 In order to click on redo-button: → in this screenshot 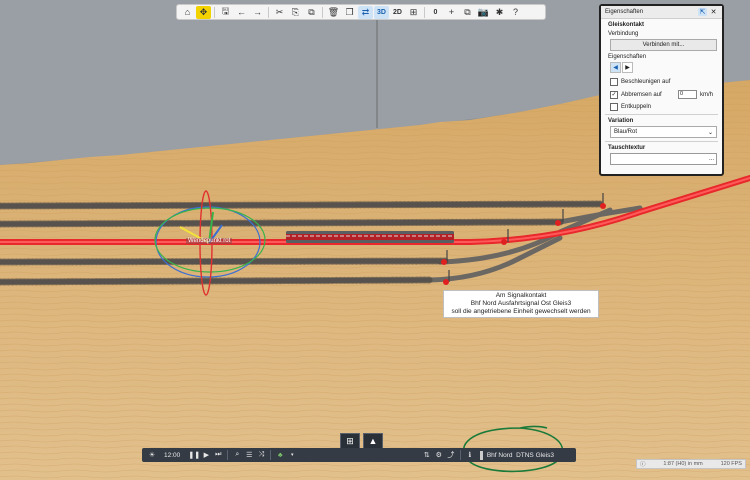, I will do `click(257, 12)`.